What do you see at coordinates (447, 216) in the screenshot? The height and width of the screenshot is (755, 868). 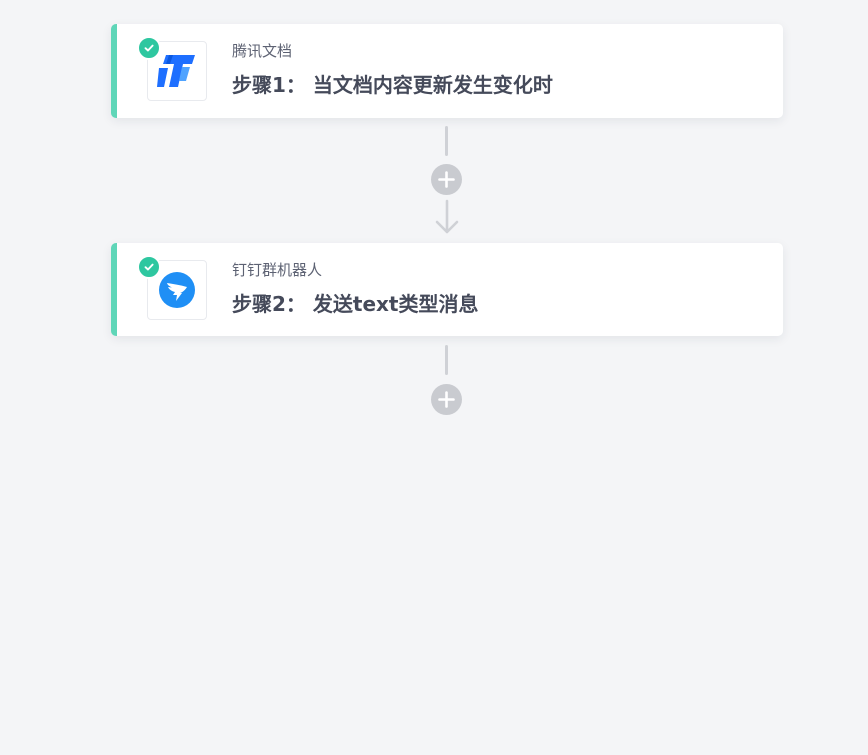 I see `arrow-down-icon` at bounding box center [447, 216].